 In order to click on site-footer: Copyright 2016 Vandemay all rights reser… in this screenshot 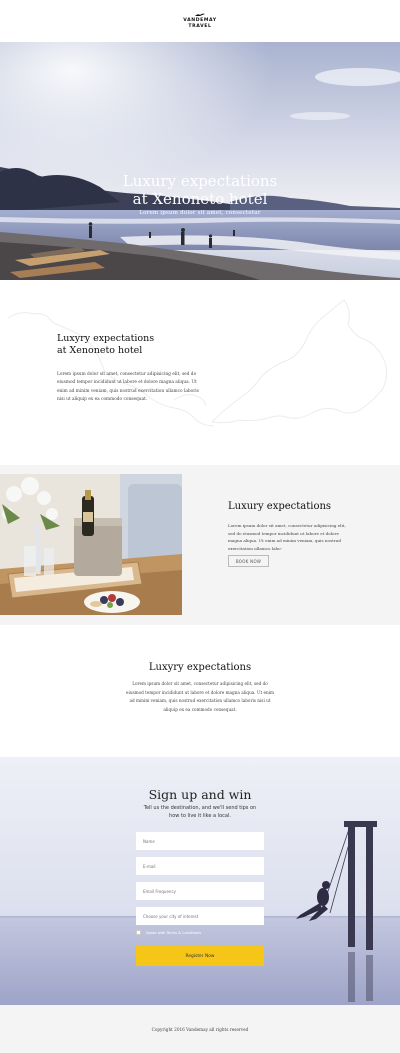, I will do `click(200, 1029)`.